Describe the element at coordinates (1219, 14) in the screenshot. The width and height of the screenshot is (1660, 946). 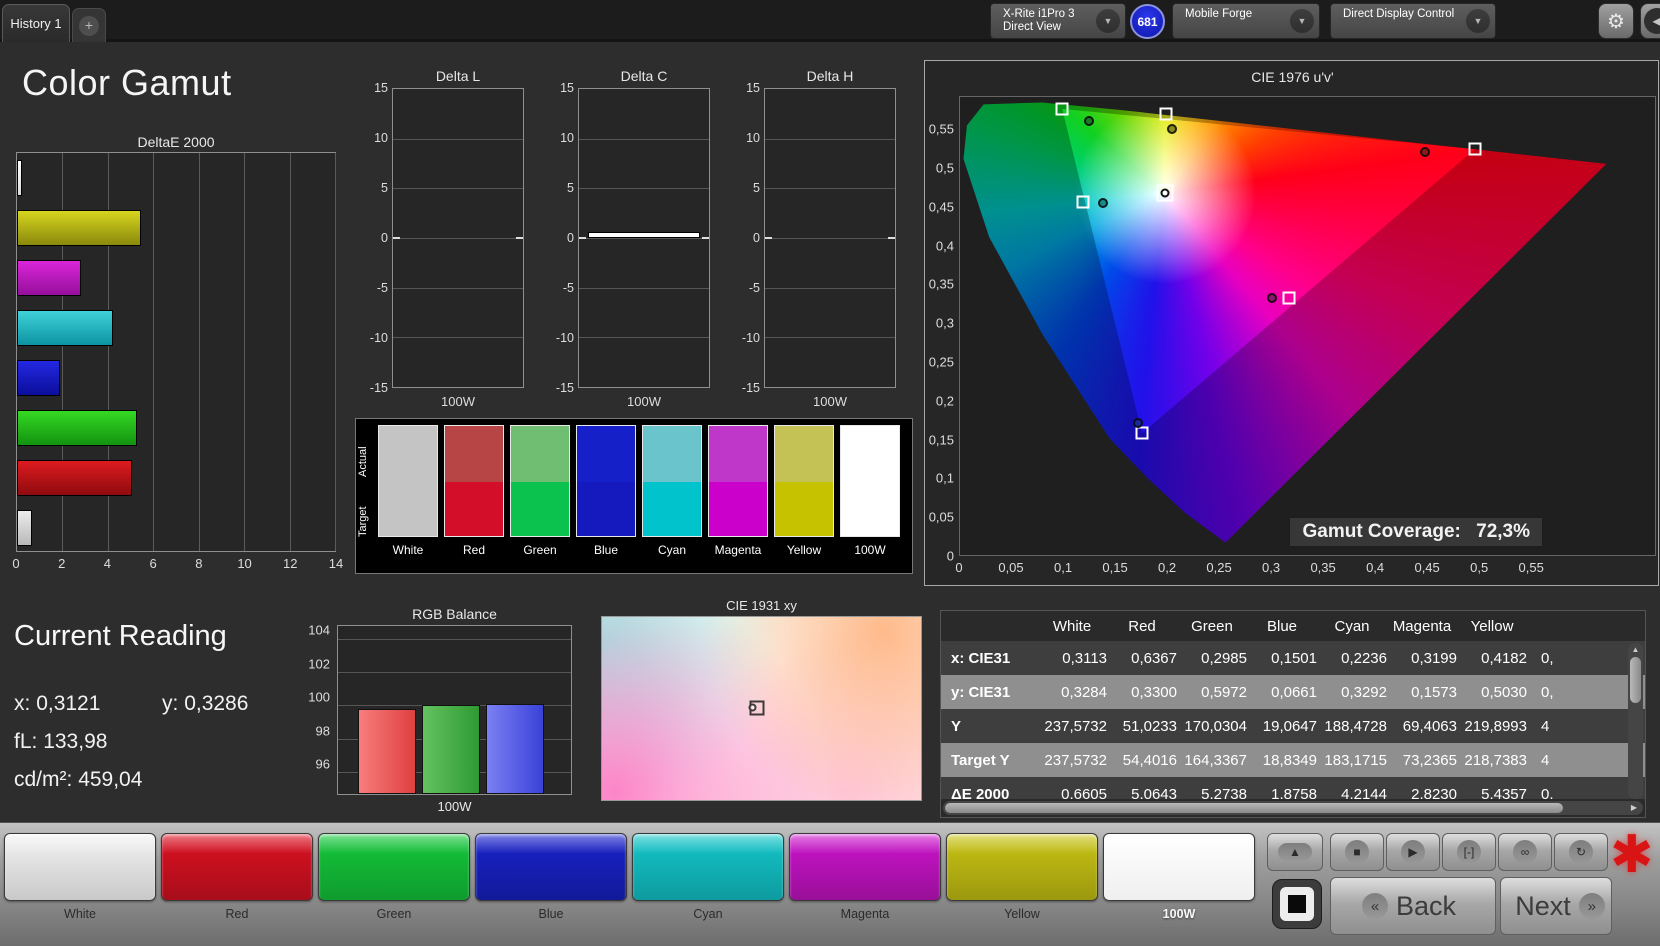
I see `source-label: Mobile Forge` at that location.